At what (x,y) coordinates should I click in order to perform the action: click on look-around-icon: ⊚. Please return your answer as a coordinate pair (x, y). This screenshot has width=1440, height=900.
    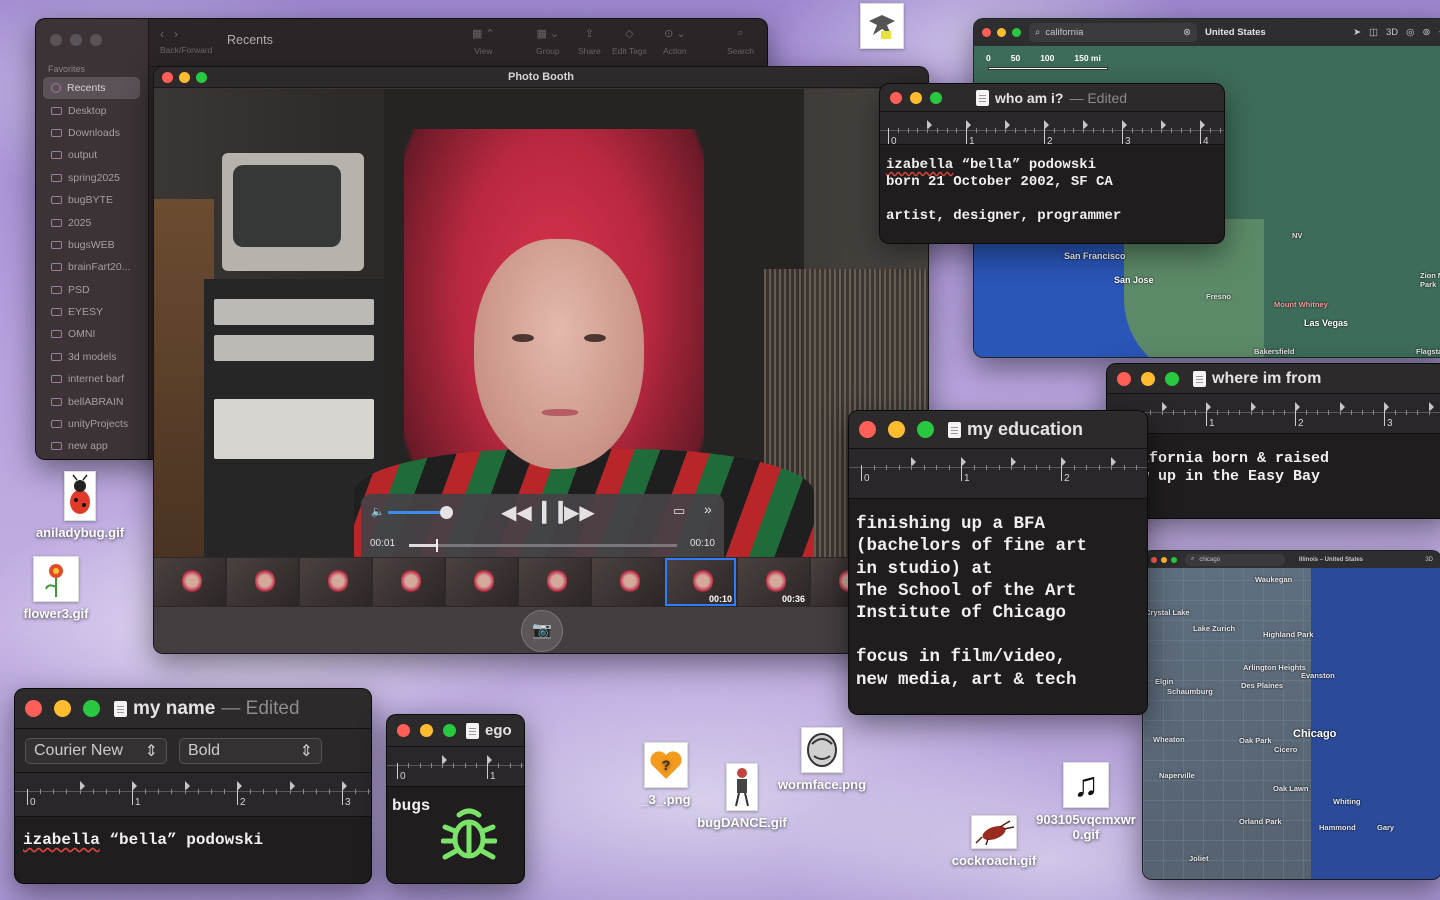
    Looking at the image, I should click on (1426, 32).